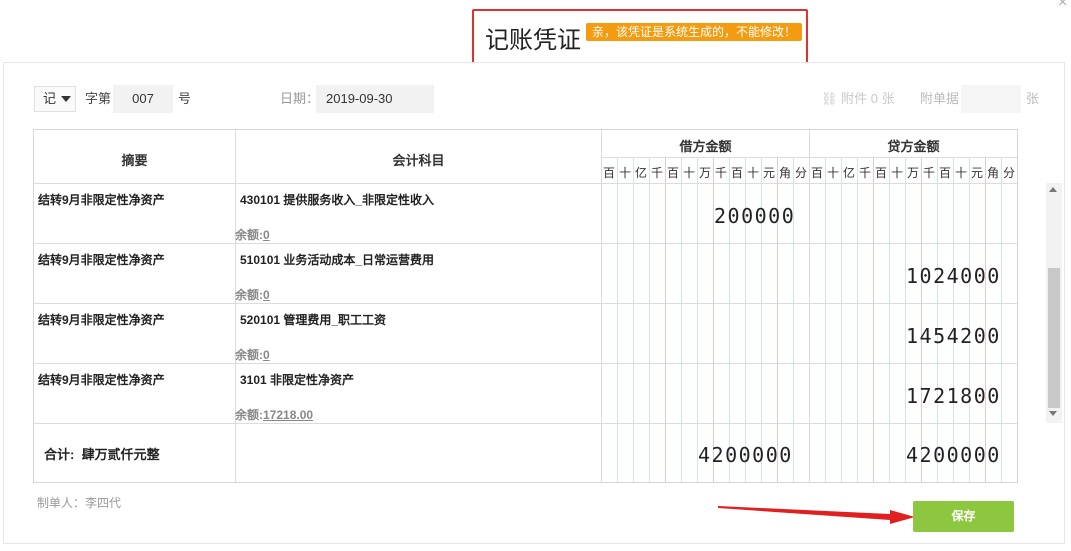 The height and width of the screenshot is (551, 1071). Describe the element at coordinates (928, 173) in the screenshot. I see `credit-unit-7: 千` at that location.